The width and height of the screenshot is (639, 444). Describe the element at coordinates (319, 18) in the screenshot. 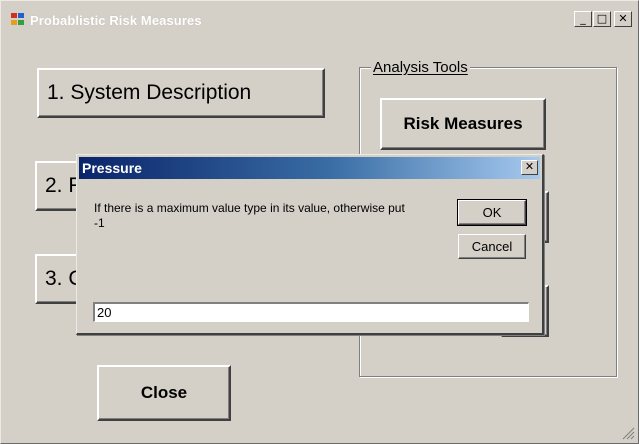

I see `window-titlebar: Probablistic Risk Measures _ □ ✕` at that location.